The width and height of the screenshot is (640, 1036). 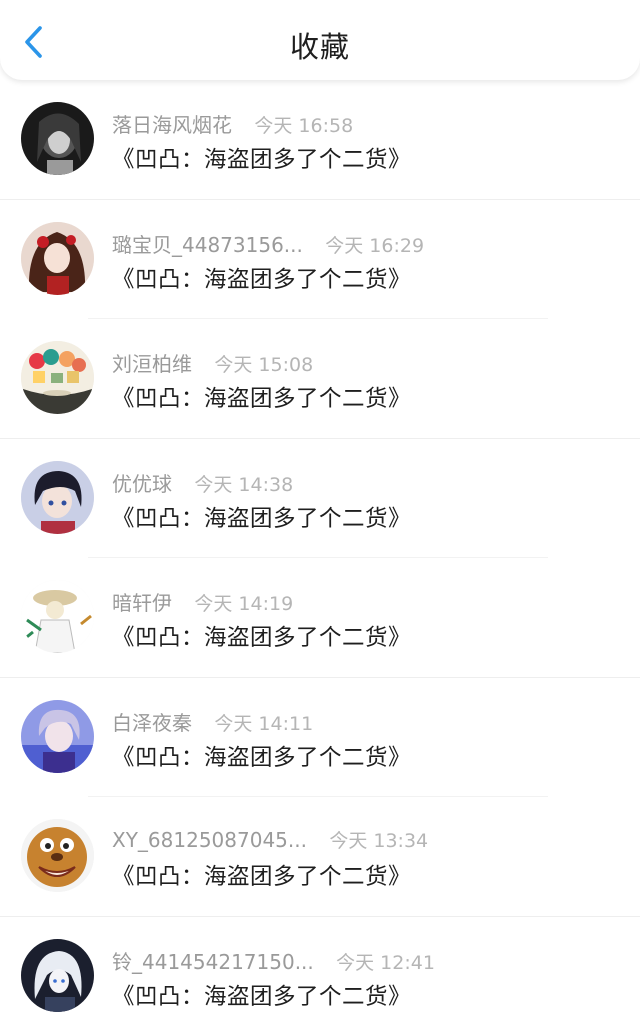 What do you see at coordinates (263, 722) in the screenshot?
I see `timestamp: 今天 14:11` at bounding box center [263, 722].